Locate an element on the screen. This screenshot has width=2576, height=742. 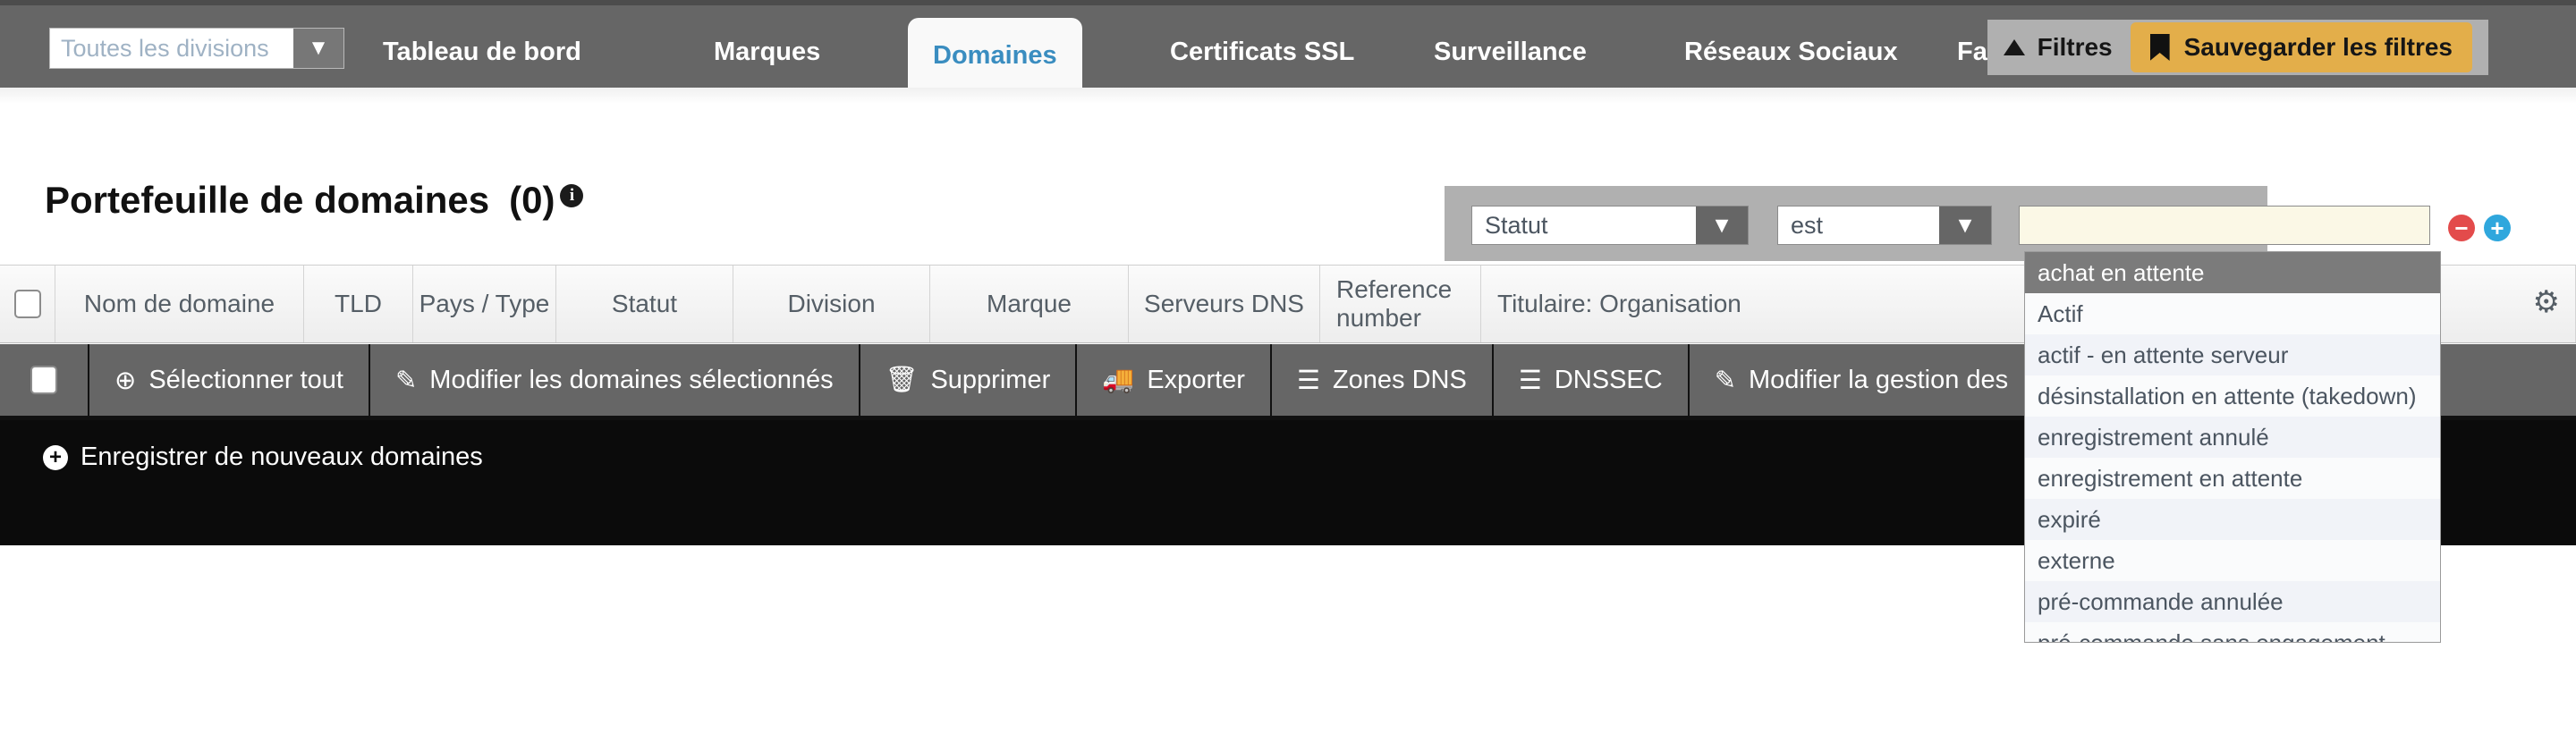
filter-row-panel: Statut ▼ est ▼ − + is located at coordinates (1978, 223).